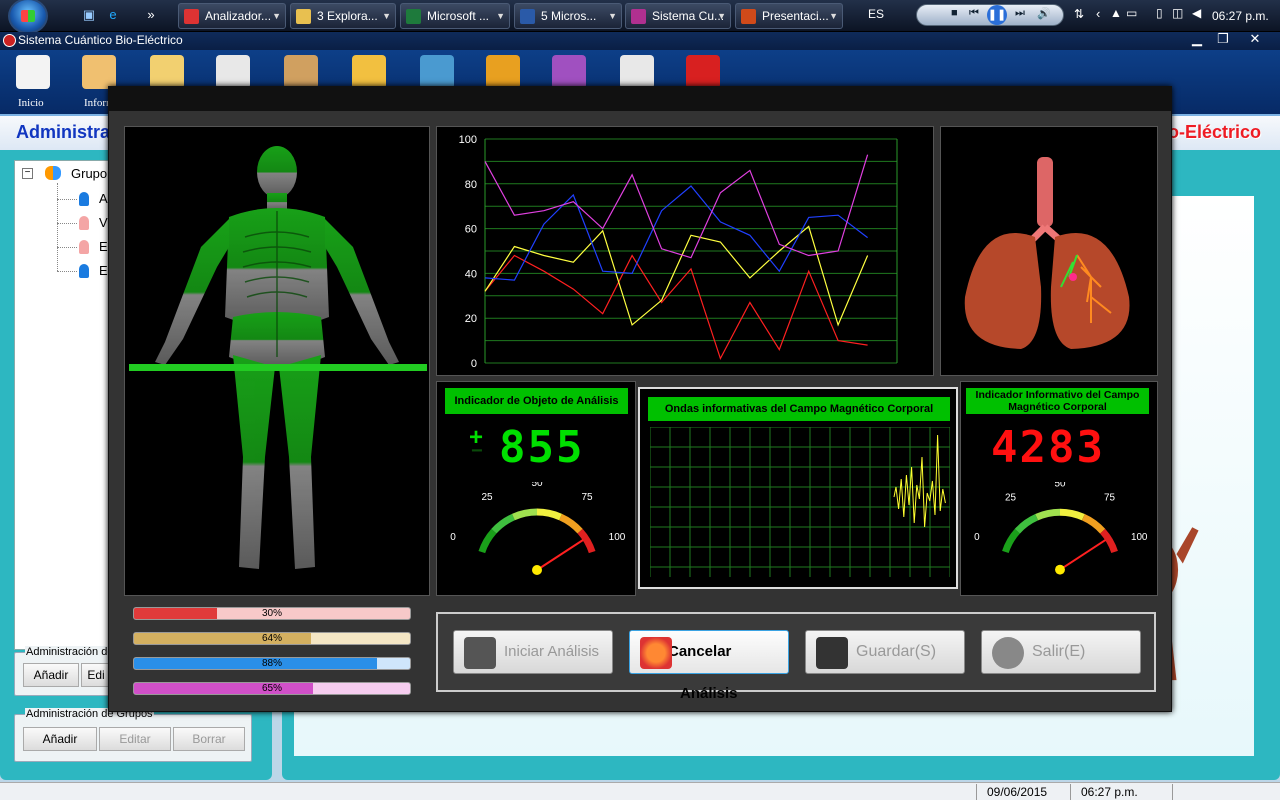 This screenshot has width=1280, height=800. Describe the element at coordinates (503, 72) in the screenshot. I see `settings-icon` at that location.